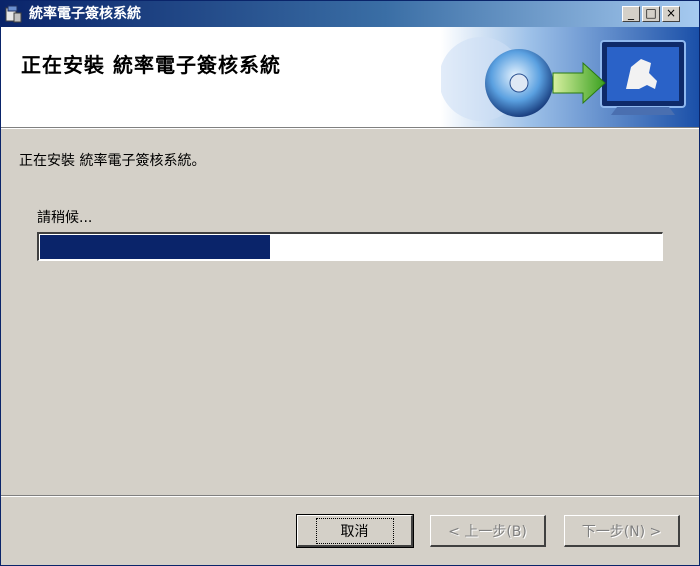 The image size is (700, 566). Describe the element at coordinates (13, 14) in the screenshot. I see `installer-app-icon` at that location.